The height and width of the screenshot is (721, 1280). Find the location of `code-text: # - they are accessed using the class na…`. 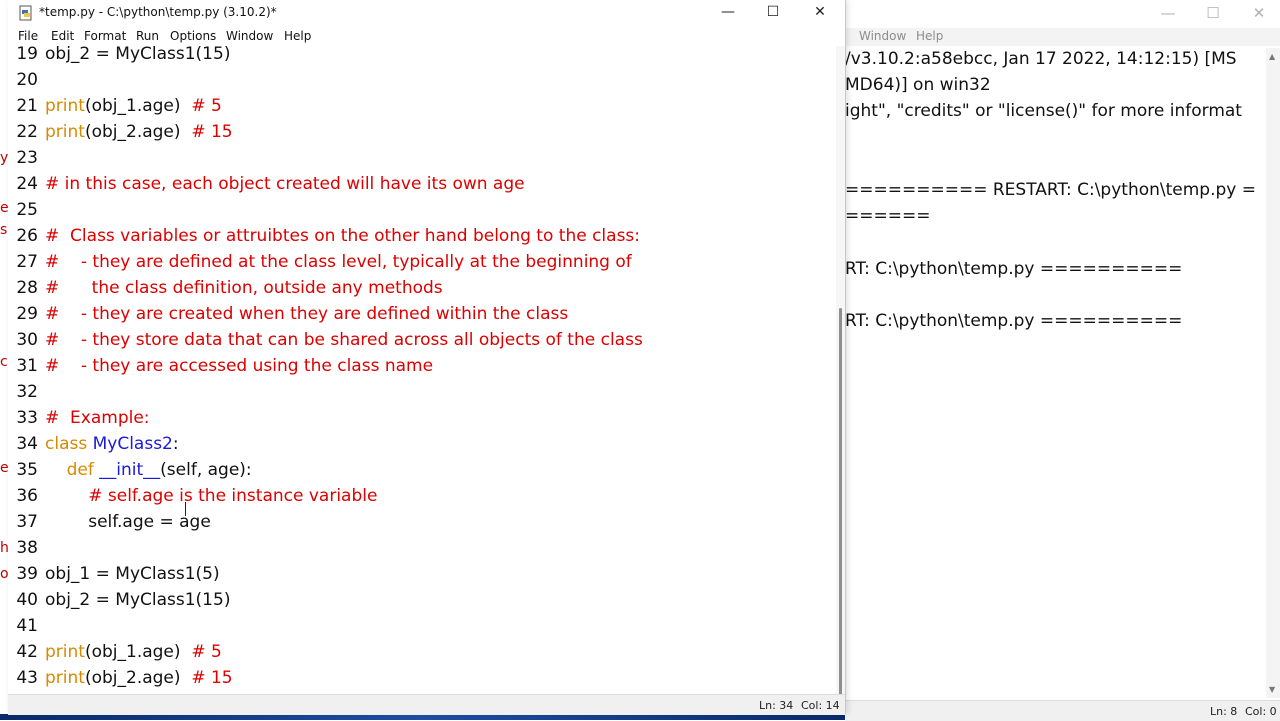

code-text: # - they are accessed using the class na… is located at coordinates (239, 366).